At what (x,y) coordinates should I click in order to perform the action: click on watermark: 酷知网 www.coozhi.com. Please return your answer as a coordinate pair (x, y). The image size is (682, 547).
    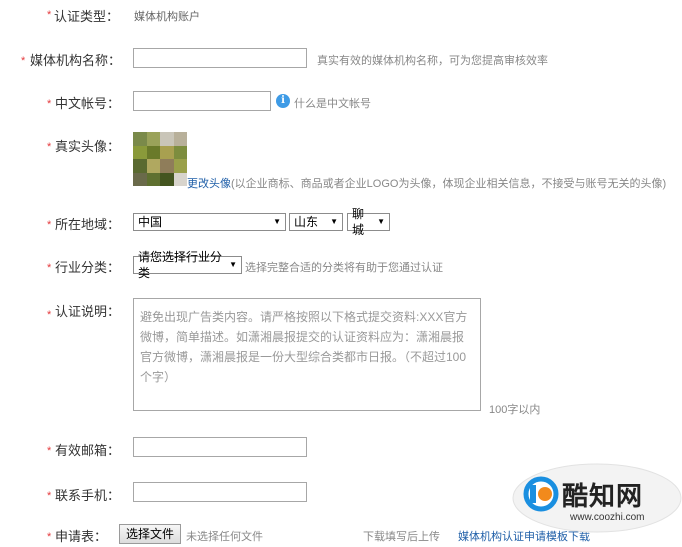
    Looking at the image, I should click on (597, 498).